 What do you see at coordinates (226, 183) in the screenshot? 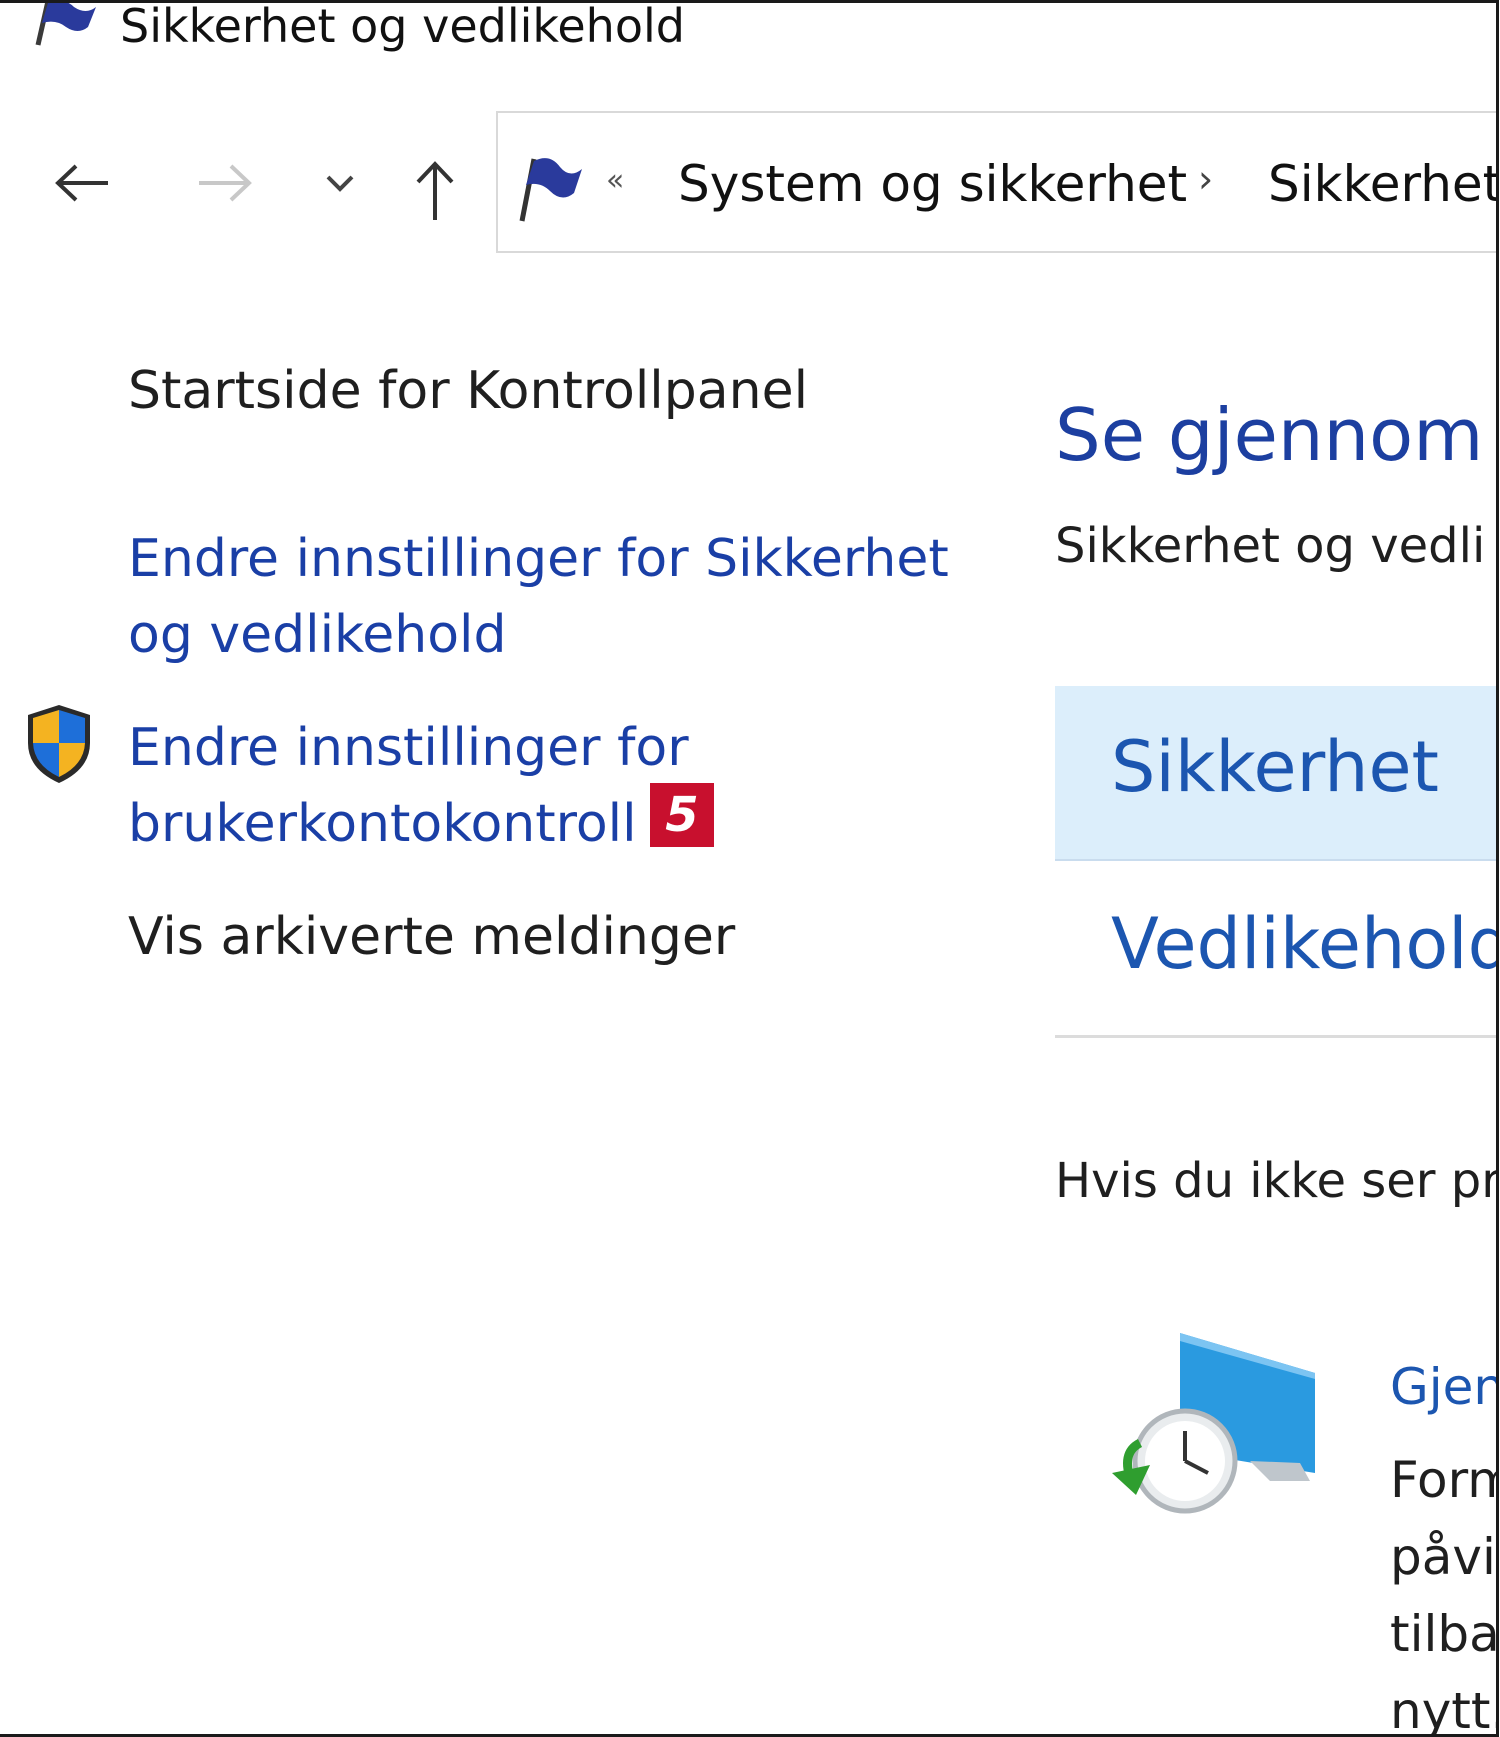
I see `forward-arrow-icon` at bounding box center [226, 183].